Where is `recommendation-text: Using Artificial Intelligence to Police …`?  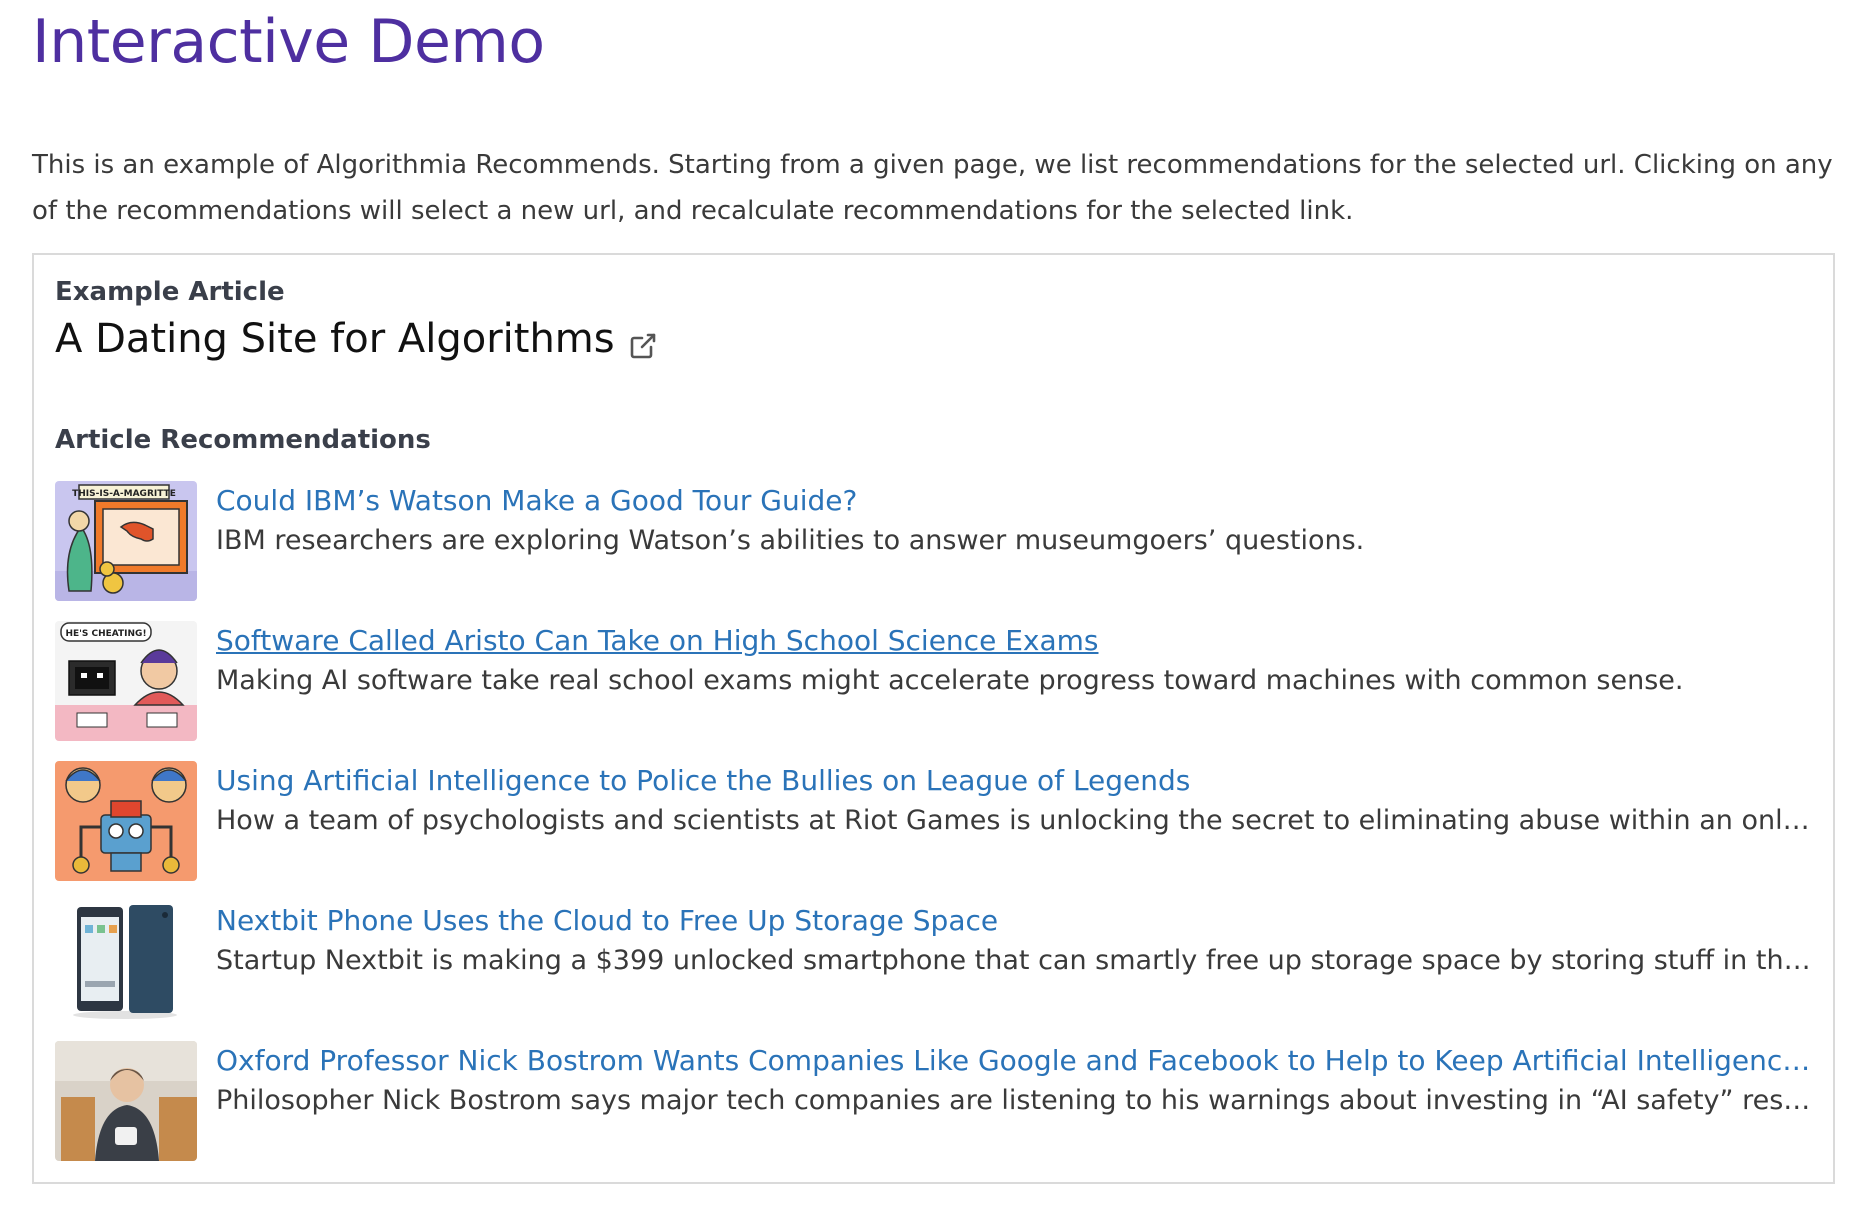
recommendation-text: Using Artificial Intelligence to Police … is located at coordinates (1014, 831).